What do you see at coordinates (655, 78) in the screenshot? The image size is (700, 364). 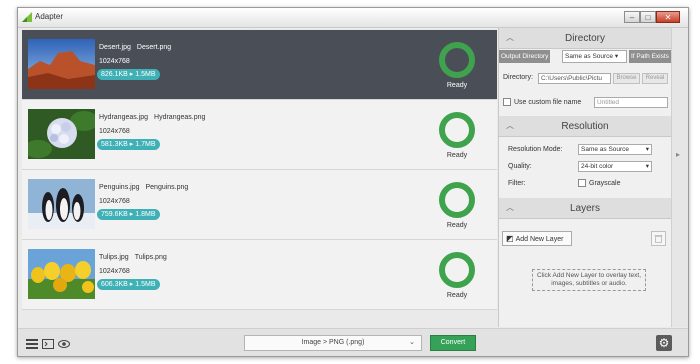 I see `reveal-button: Reveal` at bounding box center [655, 78].